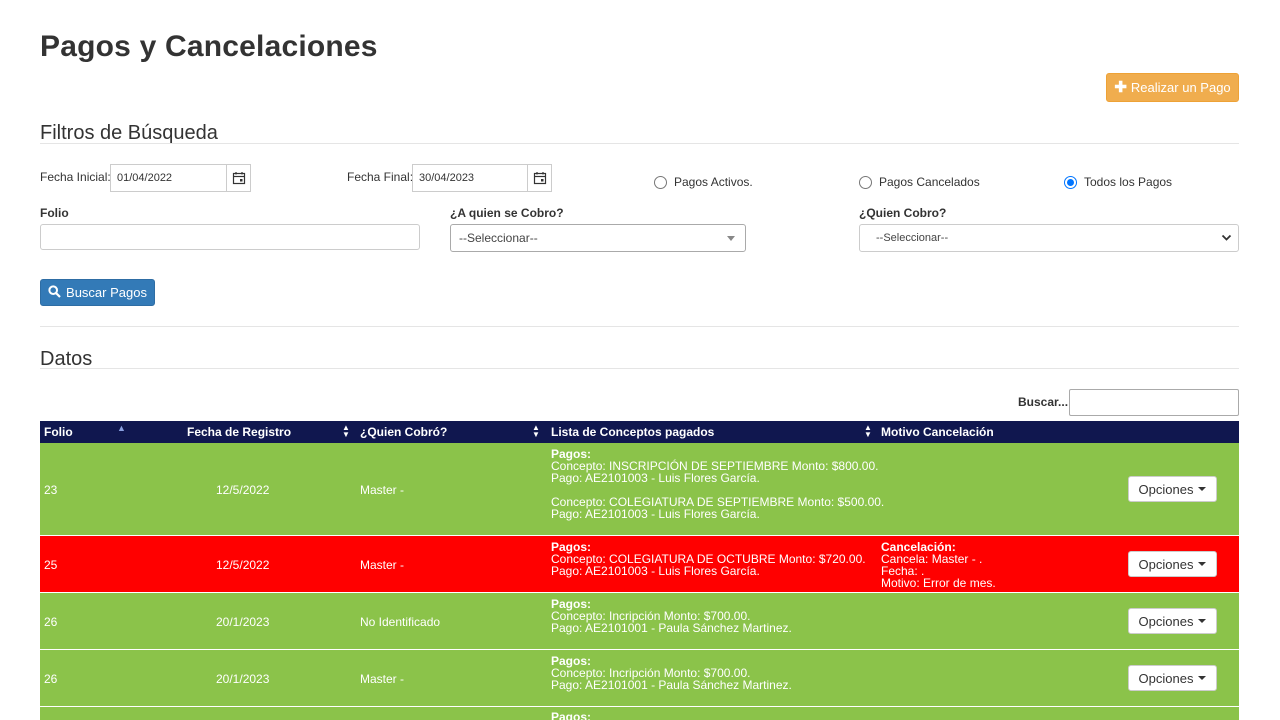 The width and height of the screenshot is (1280, 720). I want to click on folio-label: Folio, so click(54, 213).